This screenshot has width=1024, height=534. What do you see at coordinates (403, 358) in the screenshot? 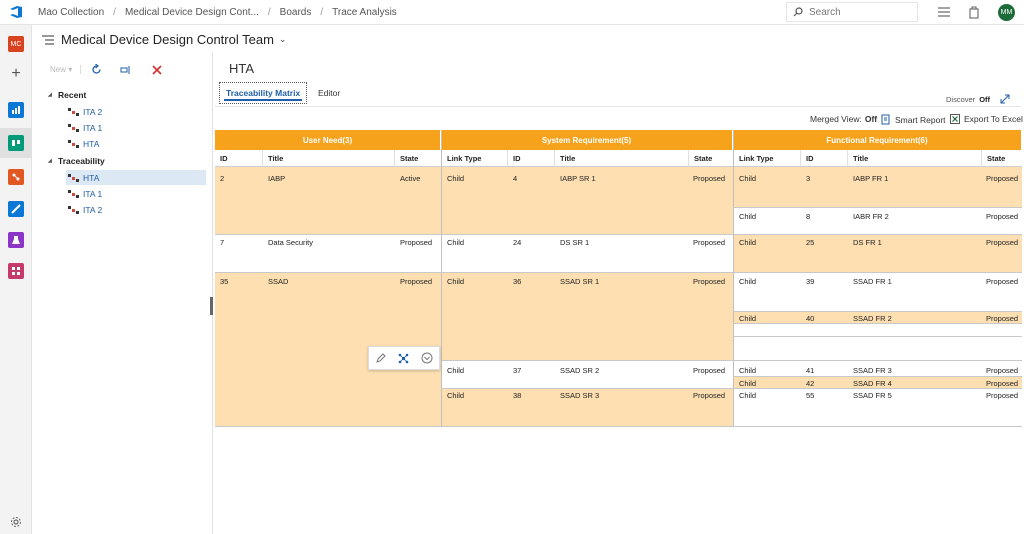
I see `link-network-icon` at bounding box center [403, 358].